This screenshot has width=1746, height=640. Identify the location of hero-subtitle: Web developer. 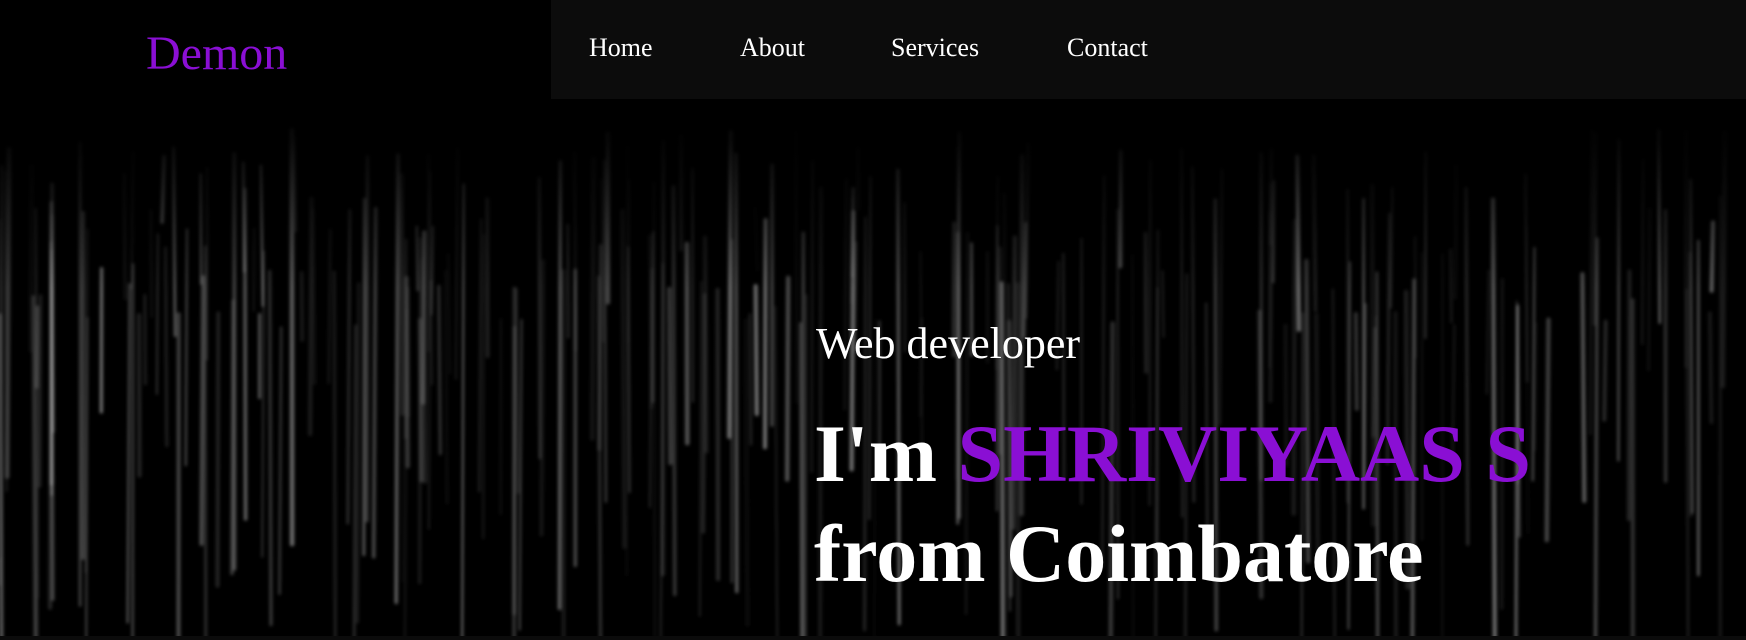
(948, 343).